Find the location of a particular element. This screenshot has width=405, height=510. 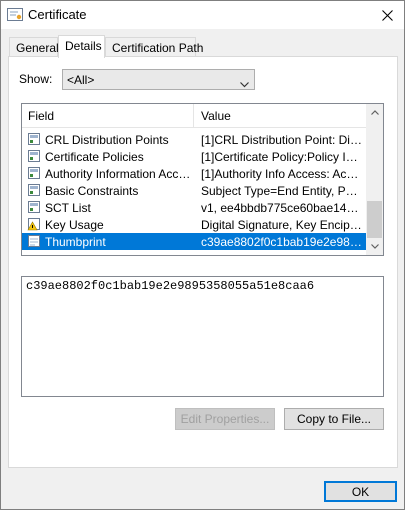

tab-certification-path: Certification Path is located at coordinates (154, 47).